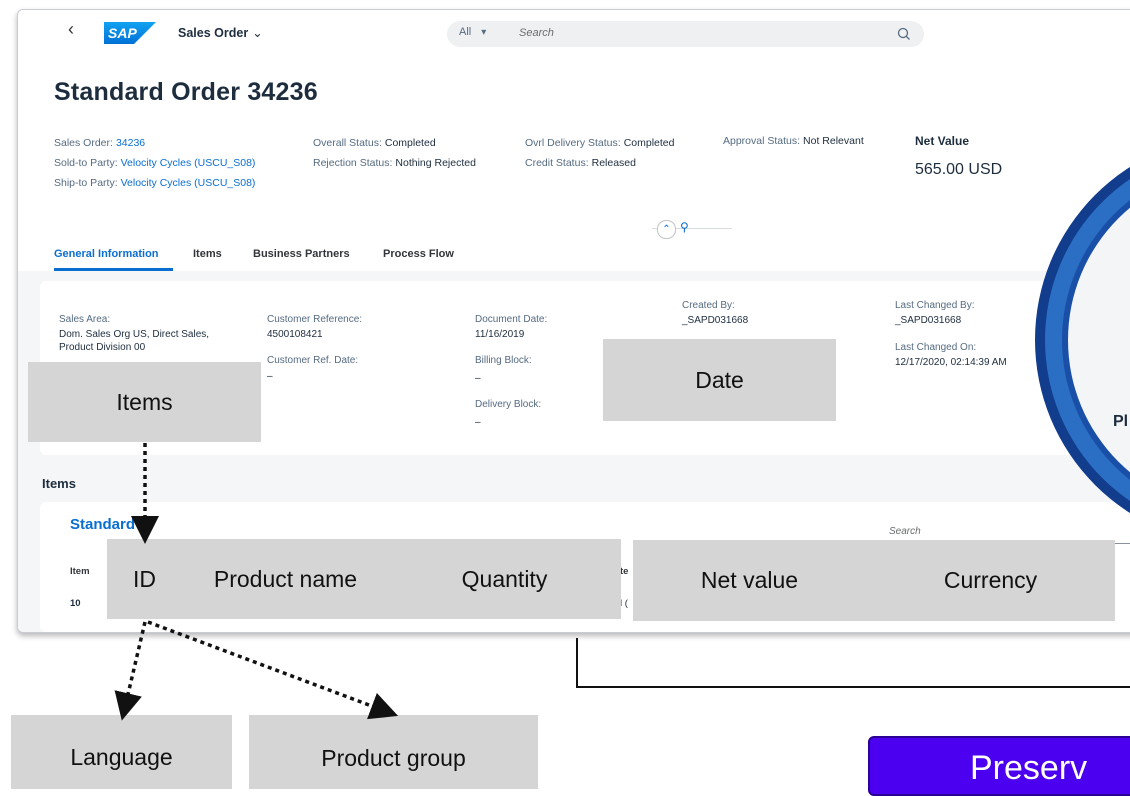 Image resolution: width=1130 pixels, height=796 pixels. I want to click on annotation-bracket, so click(853, 663).